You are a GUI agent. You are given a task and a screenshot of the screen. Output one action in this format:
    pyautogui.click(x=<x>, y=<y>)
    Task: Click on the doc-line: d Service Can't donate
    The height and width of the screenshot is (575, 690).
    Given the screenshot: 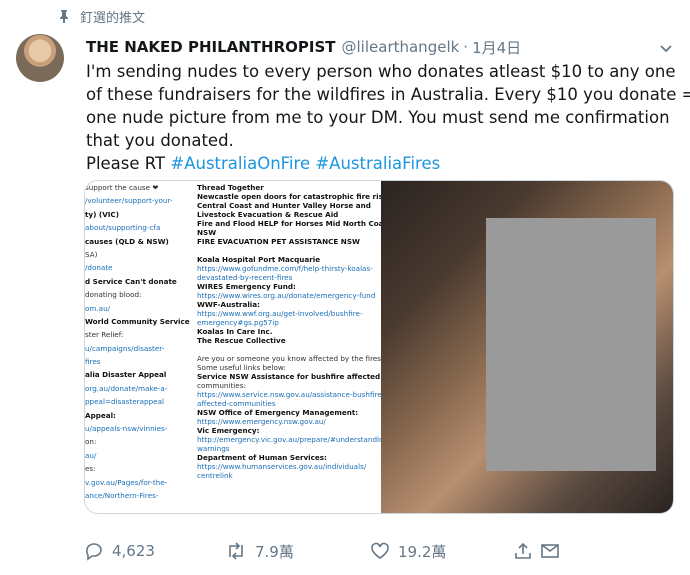 What is the action you would take?
    pyautogui.click(x=131, y=281)
    